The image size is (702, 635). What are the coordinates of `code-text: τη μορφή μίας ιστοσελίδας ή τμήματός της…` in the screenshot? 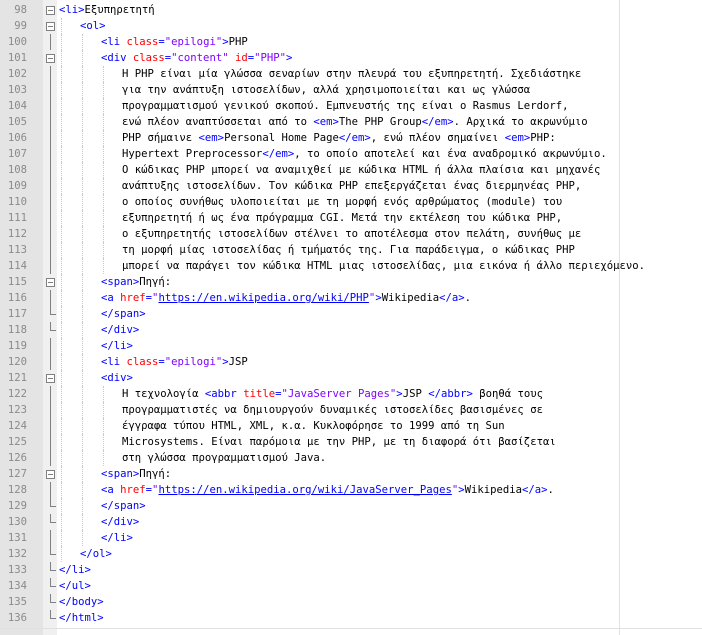 It's located at (348, 250).